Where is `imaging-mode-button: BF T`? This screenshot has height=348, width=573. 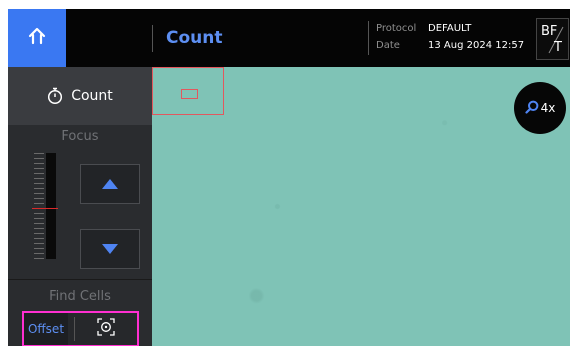
imaging-mode-button: BF T is located at coordinates (552, 39).